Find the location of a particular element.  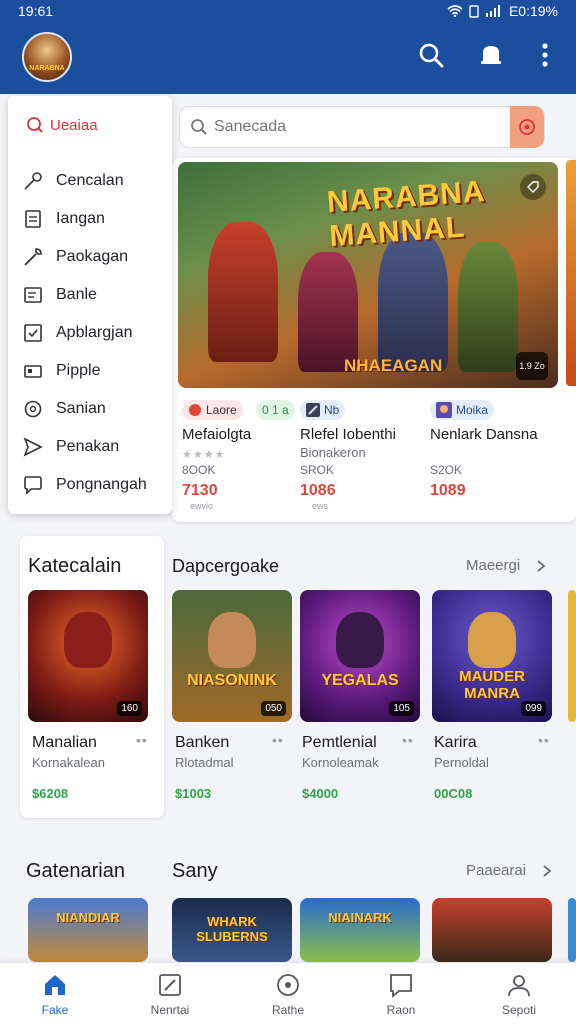

featured-banner: NARABNA MANNAL NHAEAGAN 1.9 Zo is located at coordinates (368, 275).